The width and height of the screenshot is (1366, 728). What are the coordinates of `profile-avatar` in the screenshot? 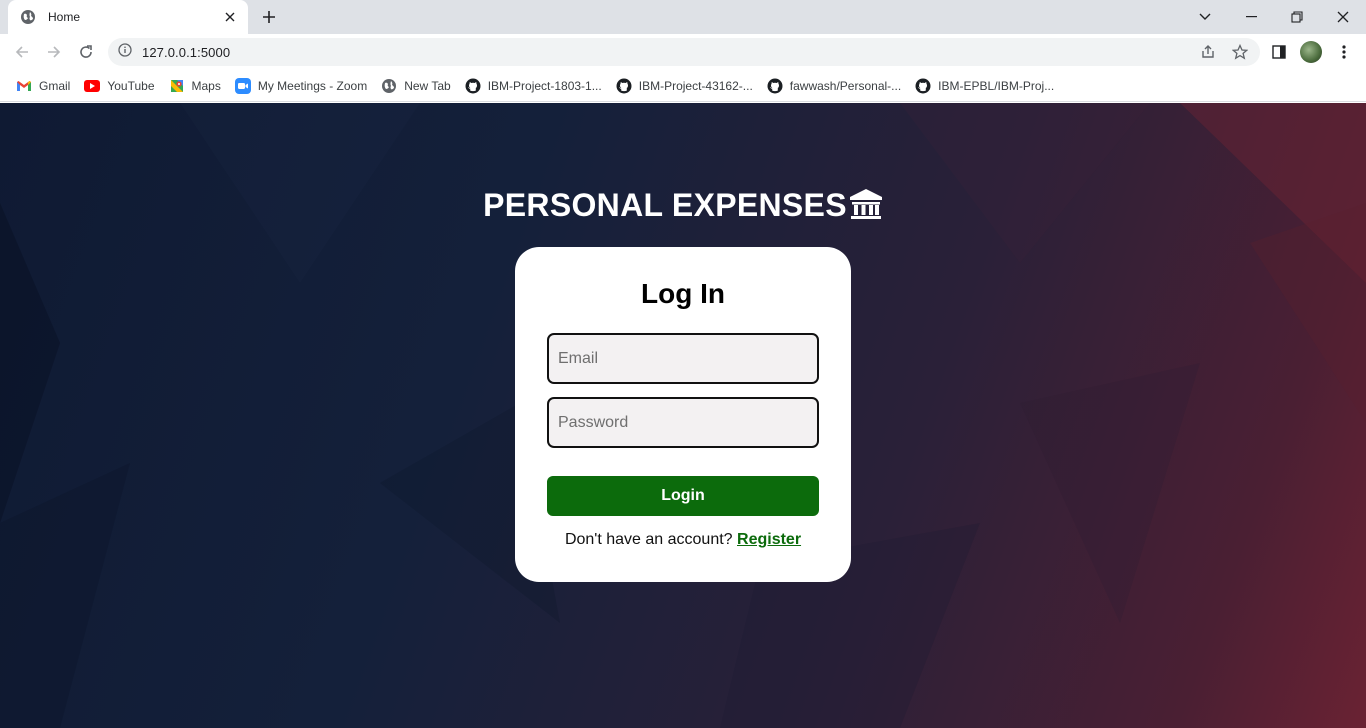 It's located at (1311, 52).